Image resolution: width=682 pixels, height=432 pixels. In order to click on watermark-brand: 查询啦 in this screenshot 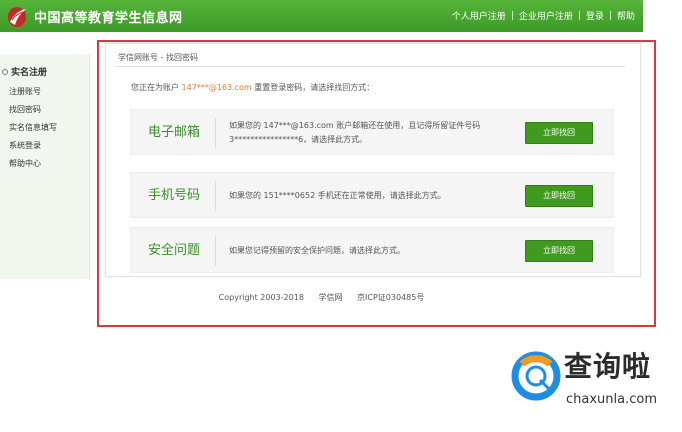, I will do `click(608, 366)`.